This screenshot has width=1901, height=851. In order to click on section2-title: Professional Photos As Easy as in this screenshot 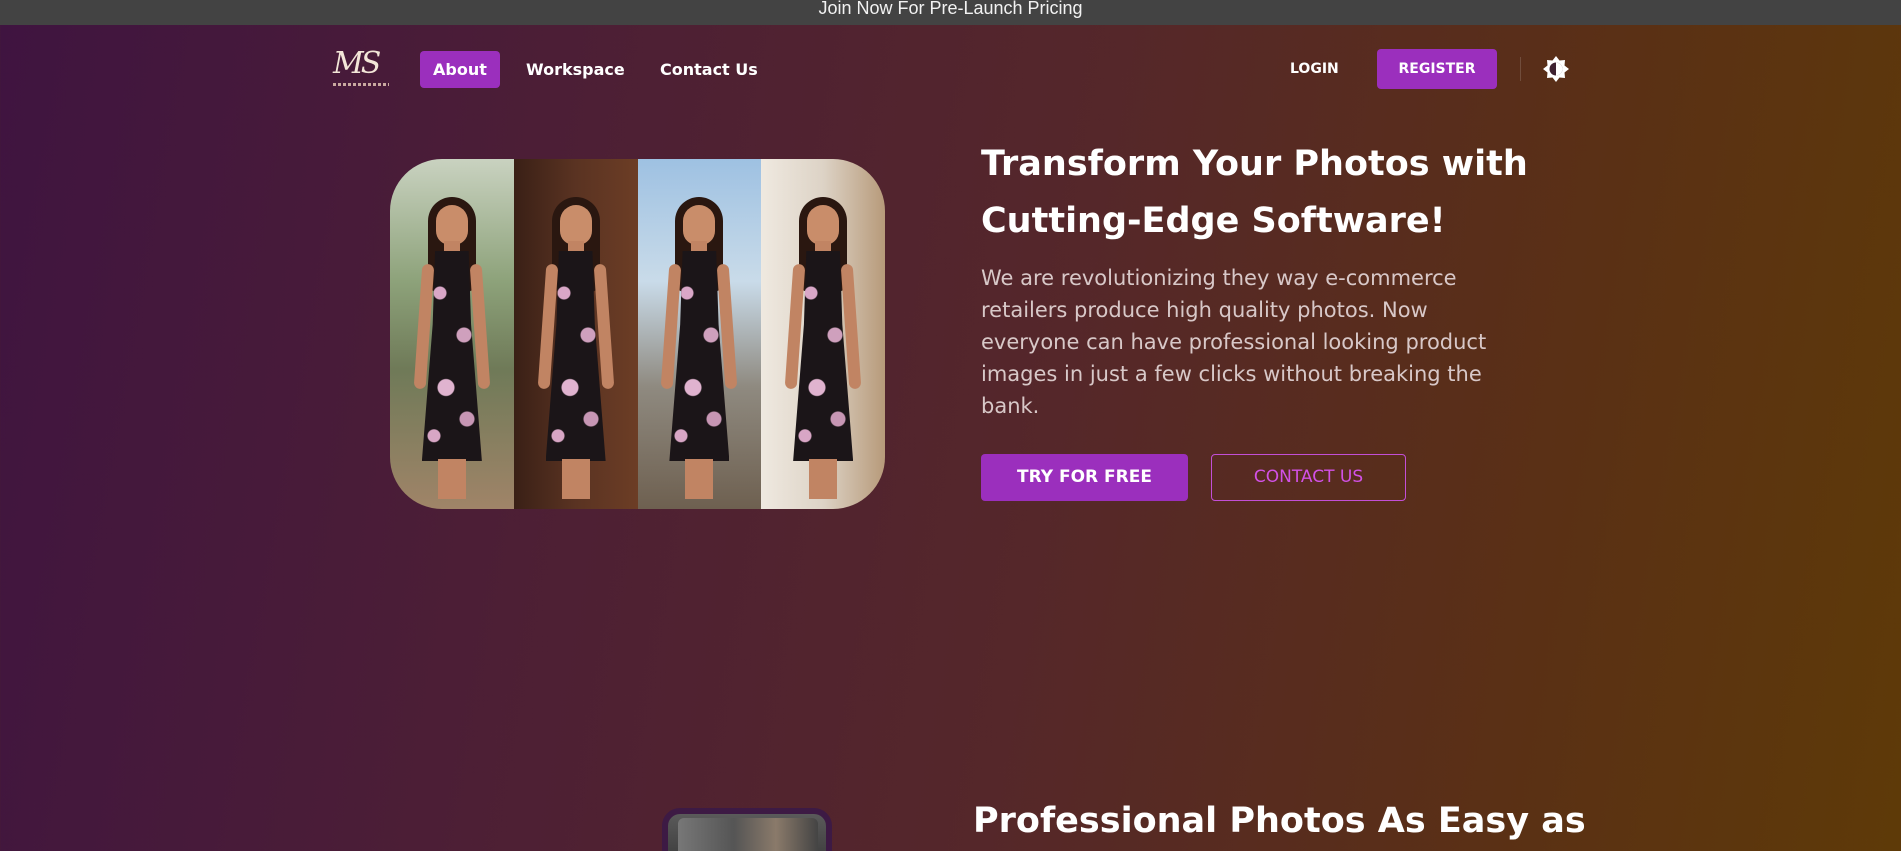, I will do `click(1279, 821)`.